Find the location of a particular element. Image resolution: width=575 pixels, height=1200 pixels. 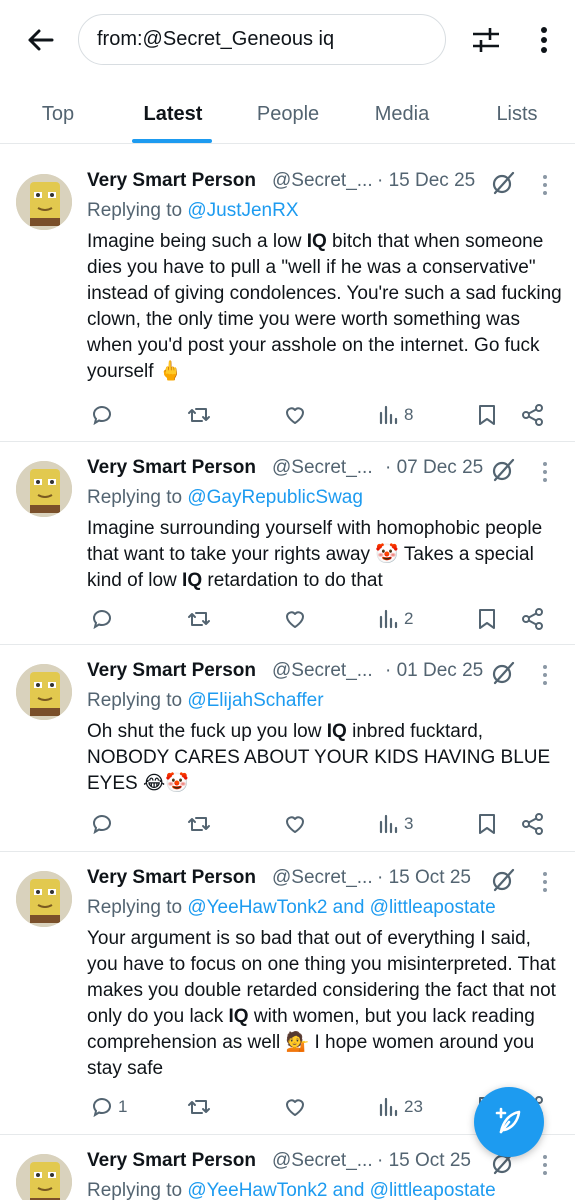

tab-latest: Latest is located at coordinates (173, 114).